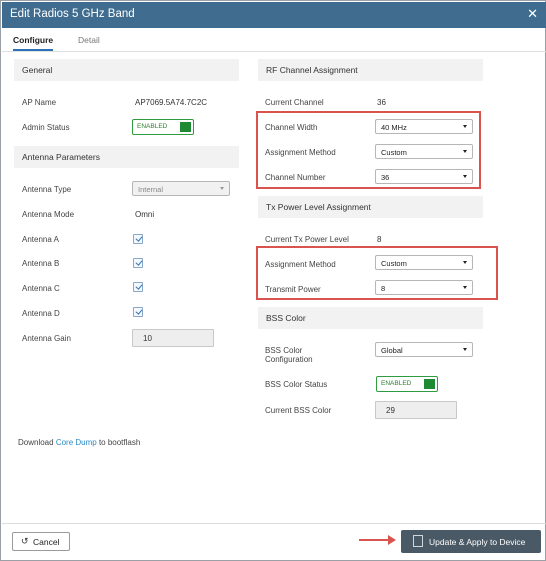  Describe the element at coordinates (61, 157) in the screenshot. I see `antenna-header-text: Antenna Parameters` at that location.